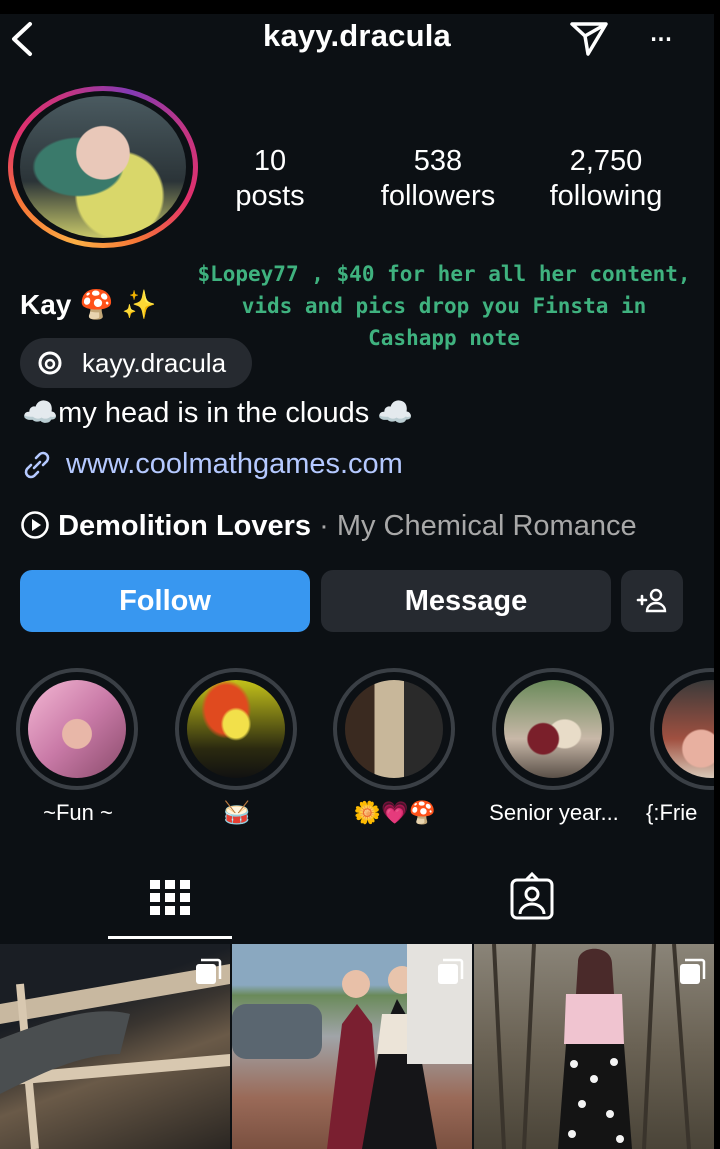 This screenshot has height=1149, width=720. Describe the element at coordinates (532, 895) in the screenshot. I see `tagged-person-icon` at that location.